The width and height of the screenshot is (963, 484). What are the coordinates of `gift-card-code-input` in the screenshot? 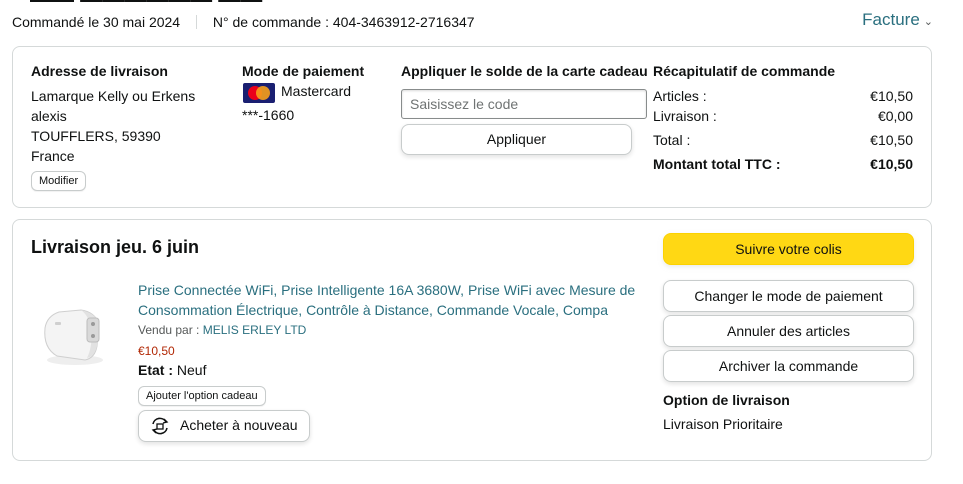 It's located at (524, 104).